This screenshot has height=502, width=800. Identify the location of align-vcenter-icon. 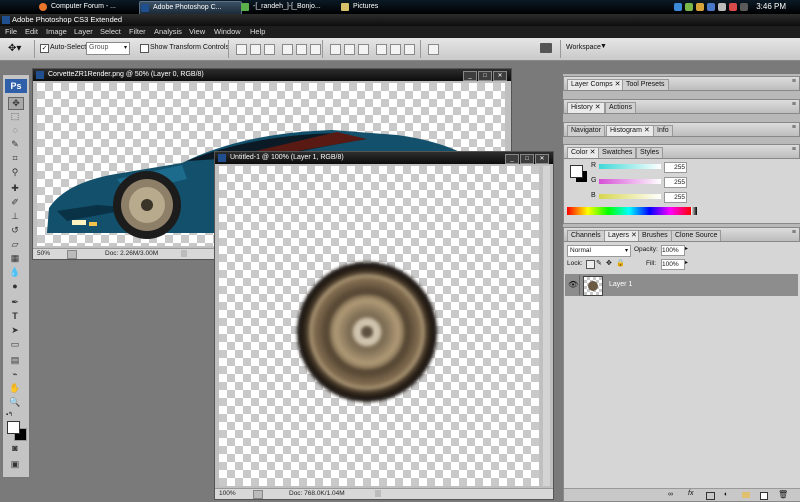
(255, 49).